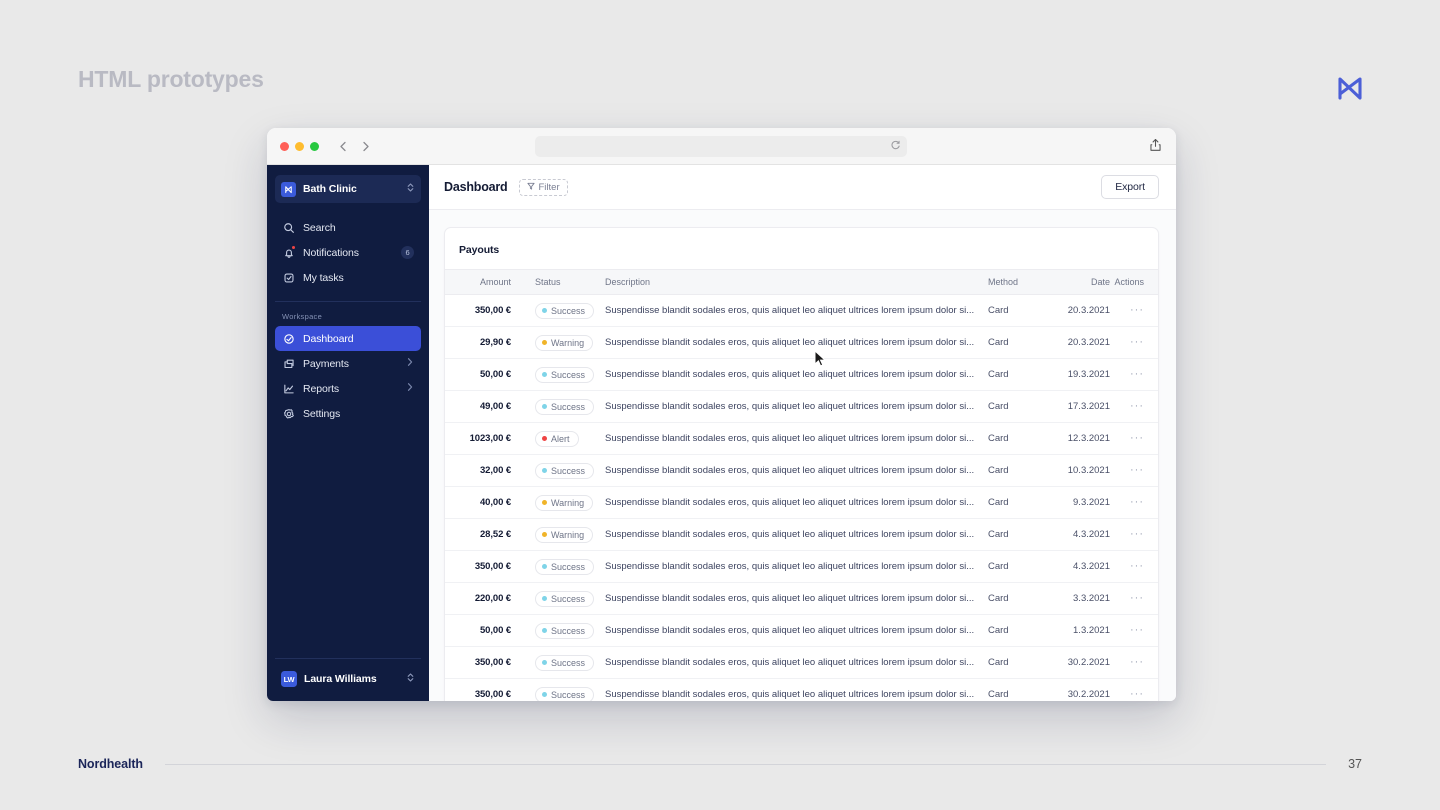 This screenshot has width=1440, height=810. I want to click on back-button, so click(343, 146).